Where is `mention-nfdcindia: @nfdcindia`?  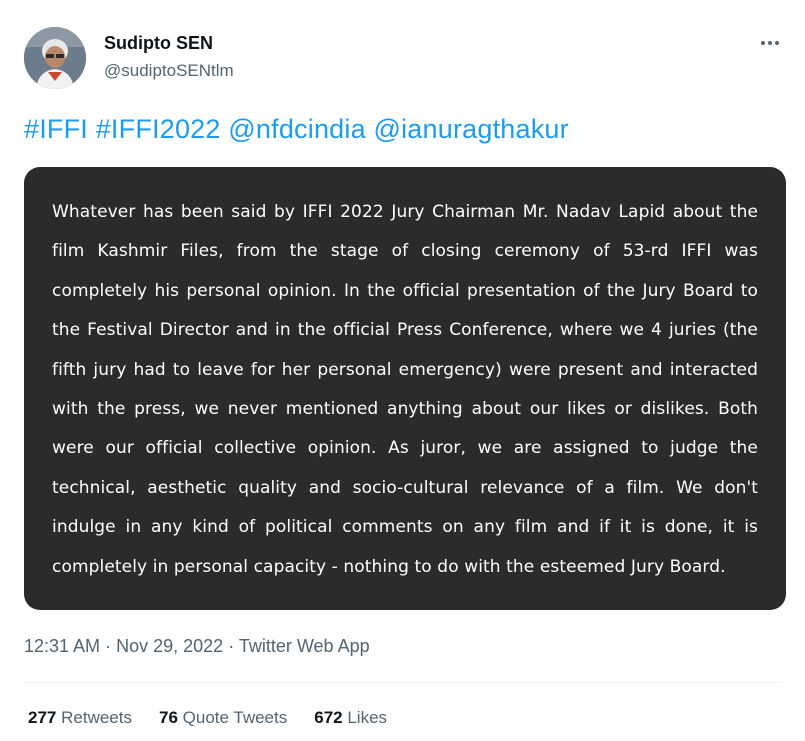
mention-nfdcindia: @nfdcindia is located at coordinates (297, 129).